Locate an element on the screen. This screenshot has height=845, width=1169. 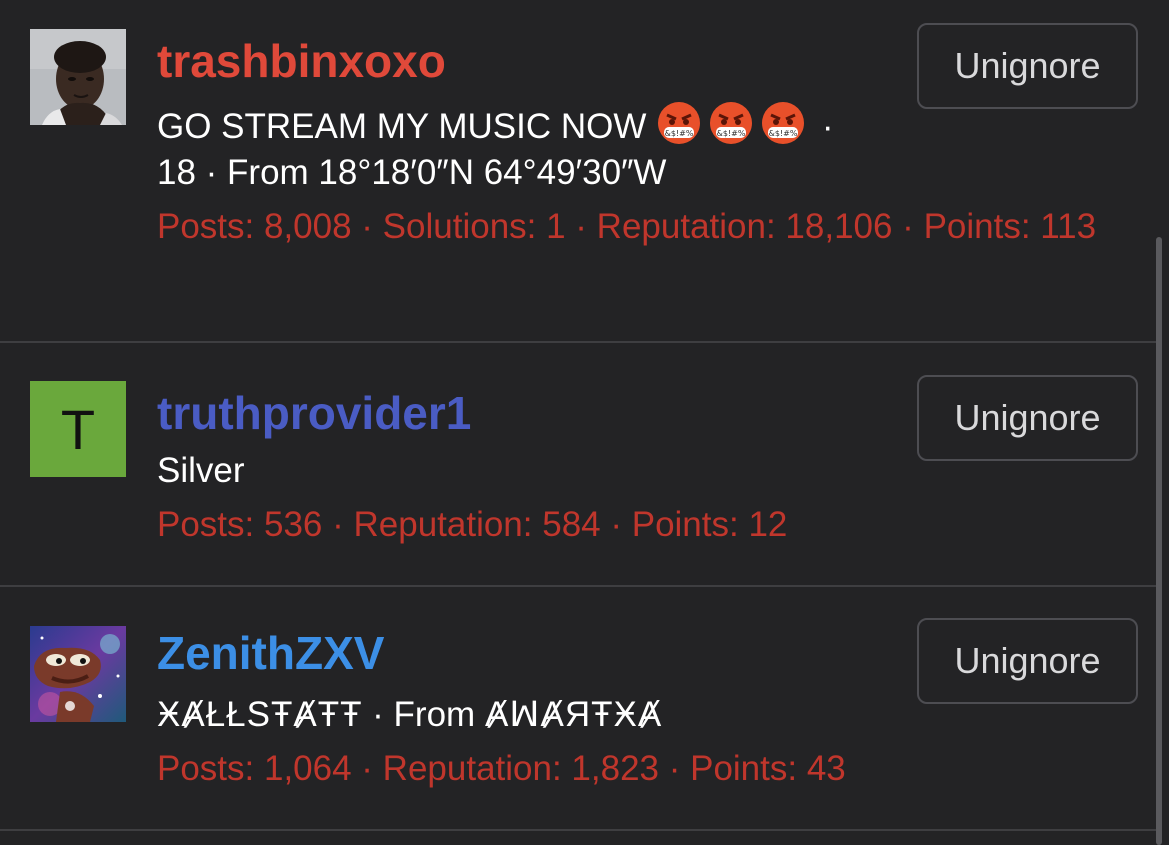
user-place-styled: ȺꟽȺЯŦӾȺ is located at coordinates (573, 714).